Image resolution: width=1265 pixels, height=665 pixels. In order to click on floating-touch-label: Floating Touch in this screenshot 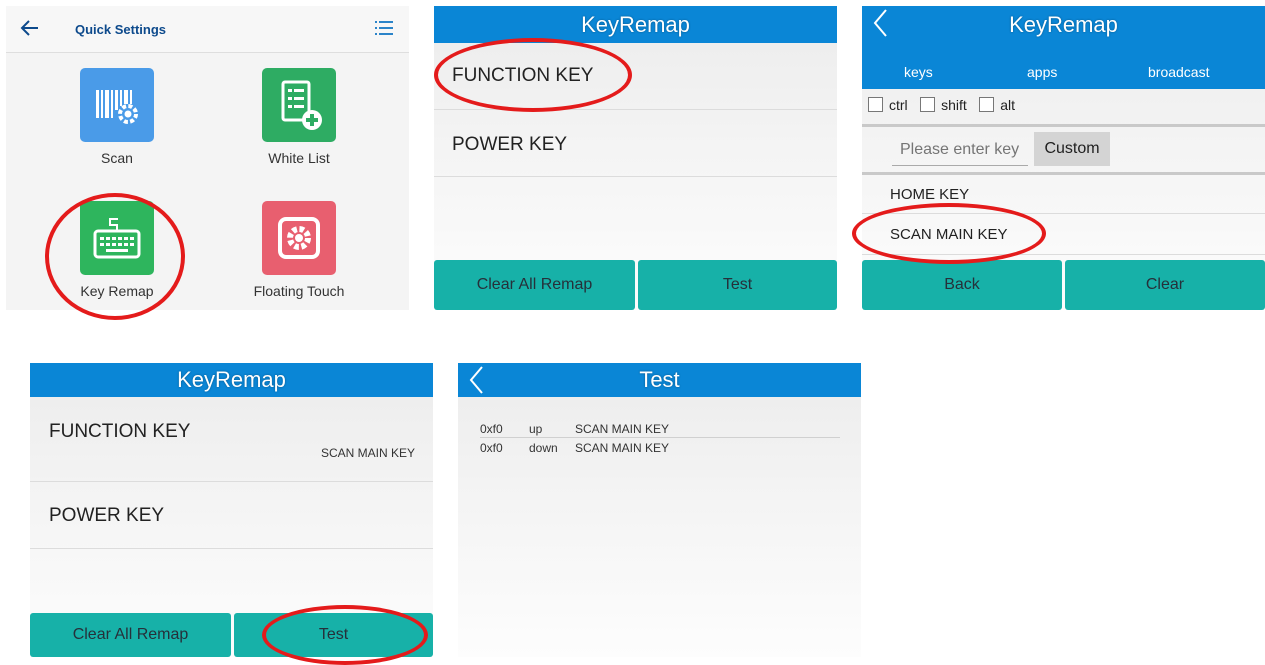, I will do `click(299, 291)`.